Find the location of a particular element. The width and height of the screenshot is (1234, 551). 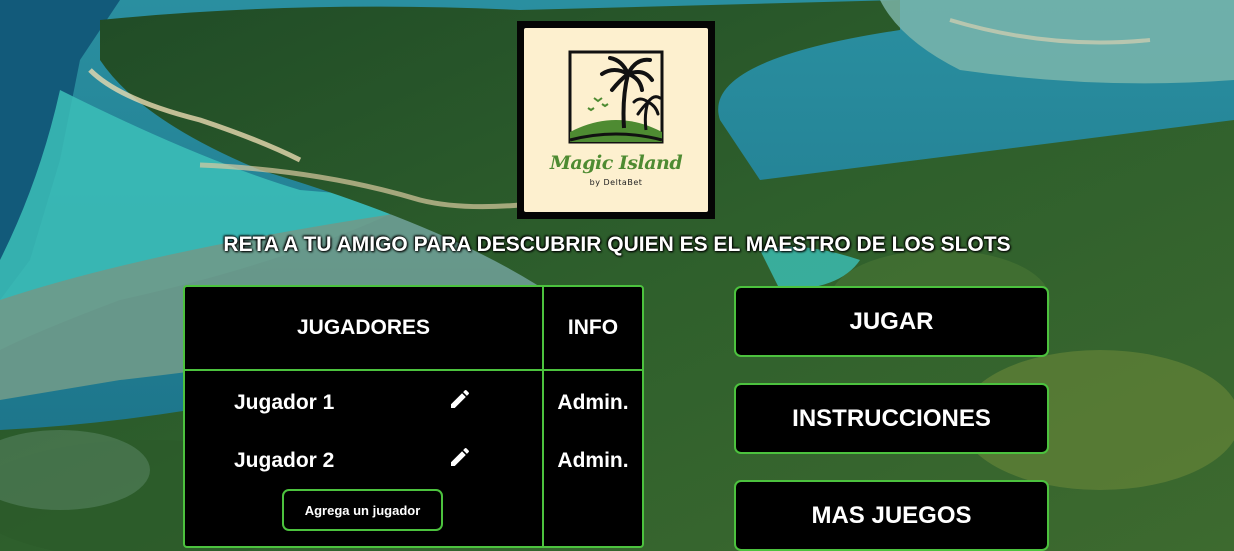

logo: Magic Island by DeltaBet is located at coordinates (616, 120).